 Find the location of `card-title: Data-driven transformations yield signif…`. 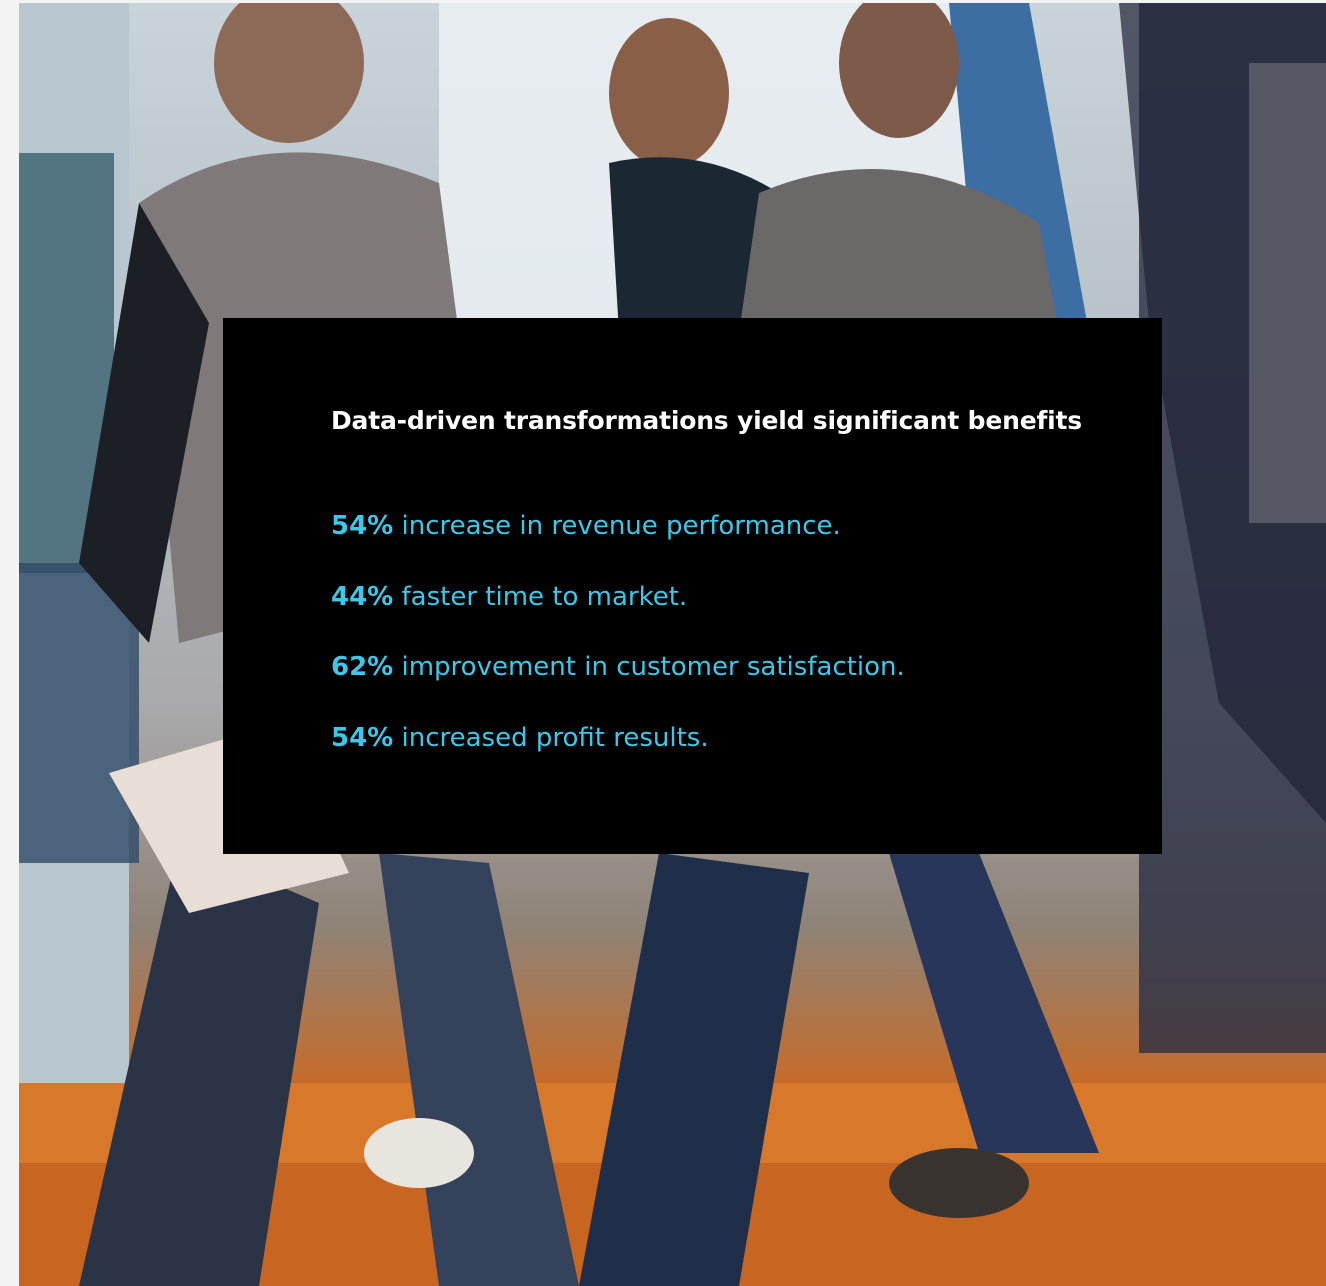

card-title: Data-driven transformations yield signif… is located at coordinates (706, 420).